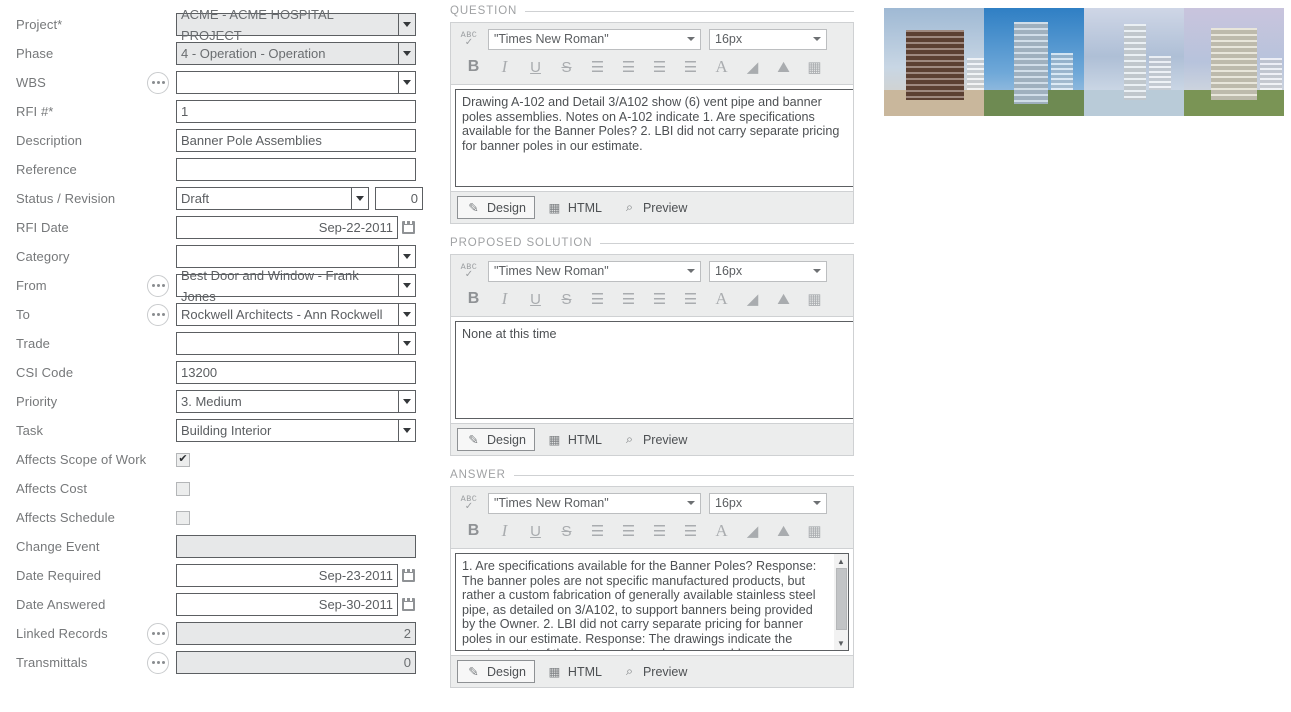  What do you see at coordinates (183, 459) in the screenshot?
I see `checkbox: ✔` at bounding box center [183, 459].